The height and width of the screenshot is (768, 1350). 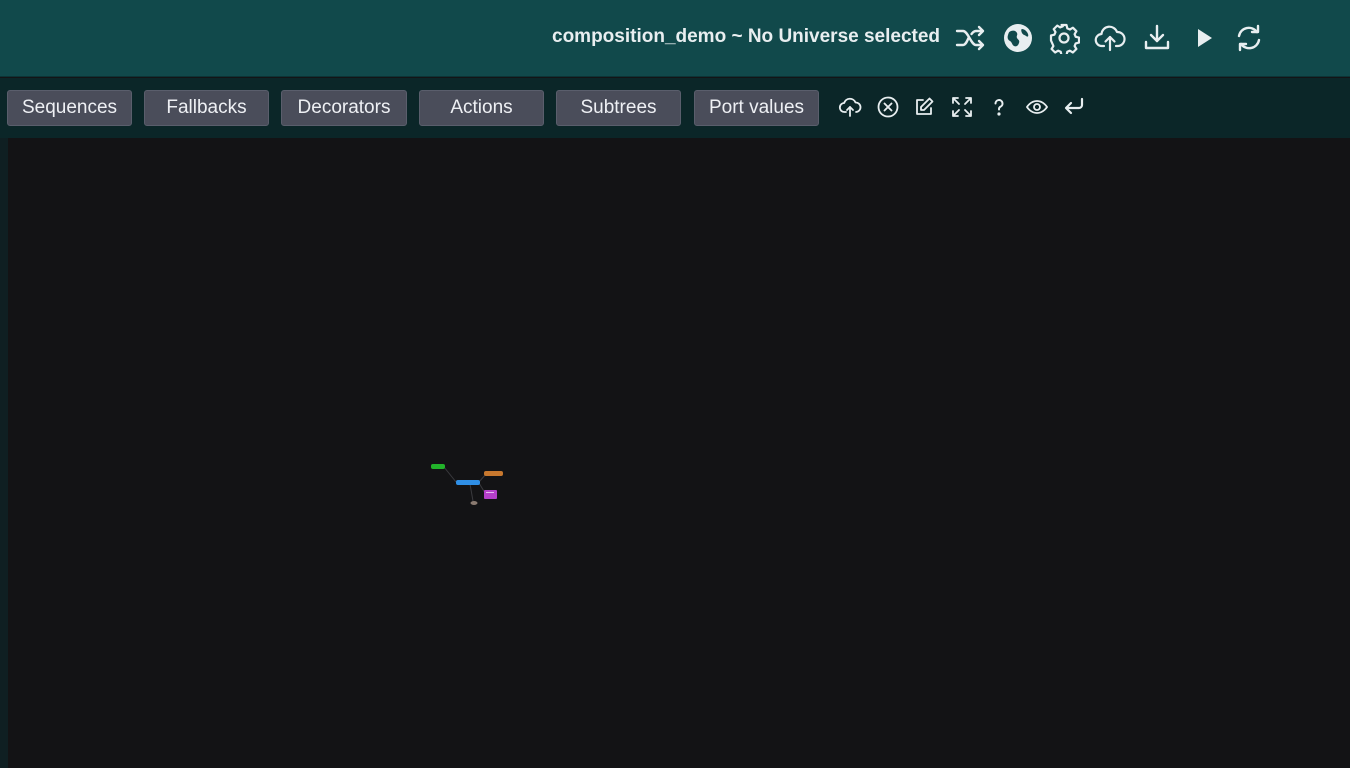 I want to click on cloud-upload-small-icon, so click(x=850, y=107).